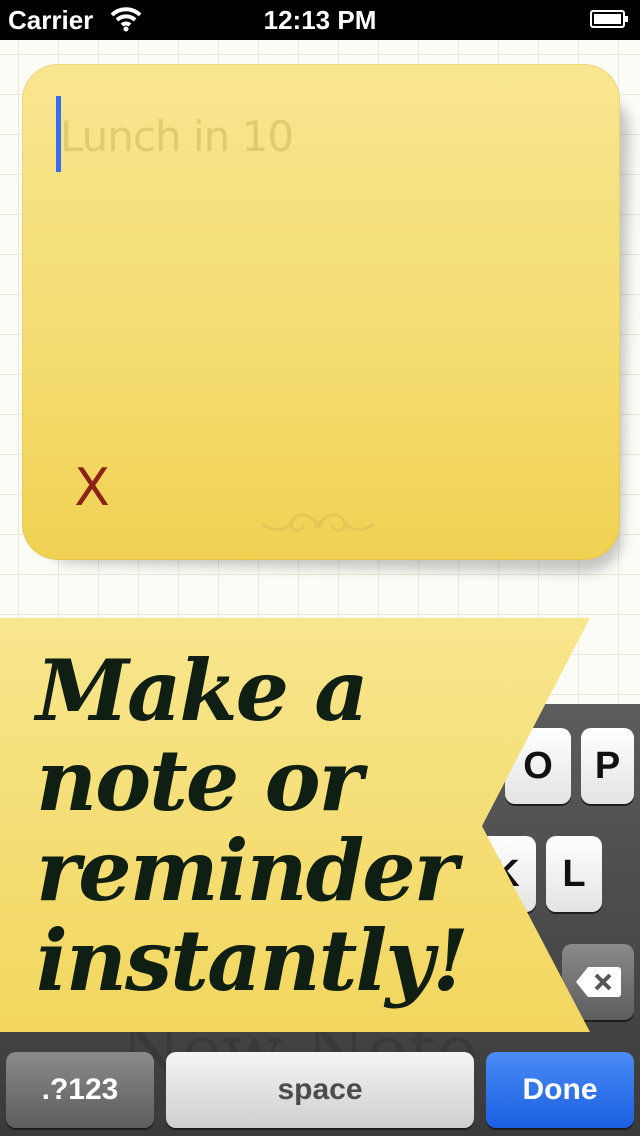 Image resolution: width=640 pixels, height=1136 pixels. What do you see at coordinates (607, 766) in the screenshot?
I see `key-p: P` at bounding box center [607, 766].